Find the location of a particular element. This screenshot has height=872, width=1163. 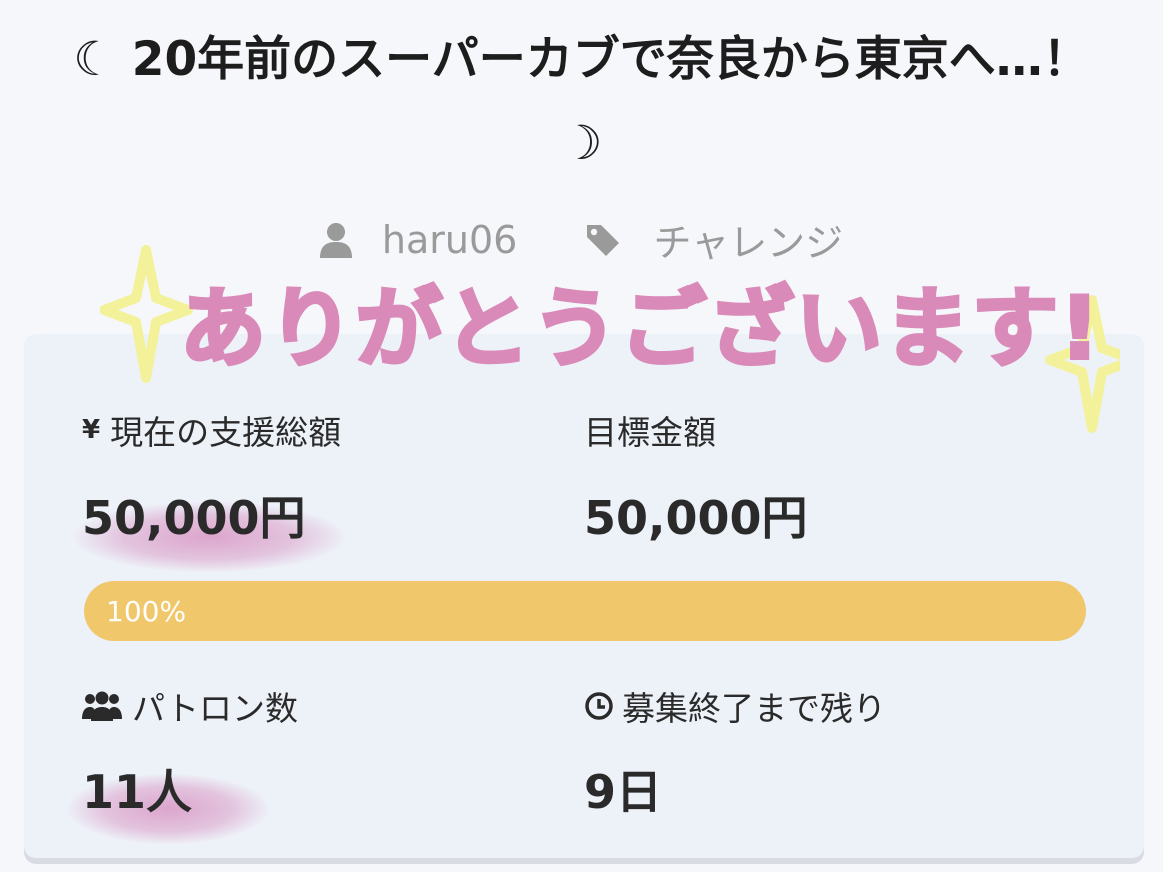

users-icon is located at coordinates (102, 706).